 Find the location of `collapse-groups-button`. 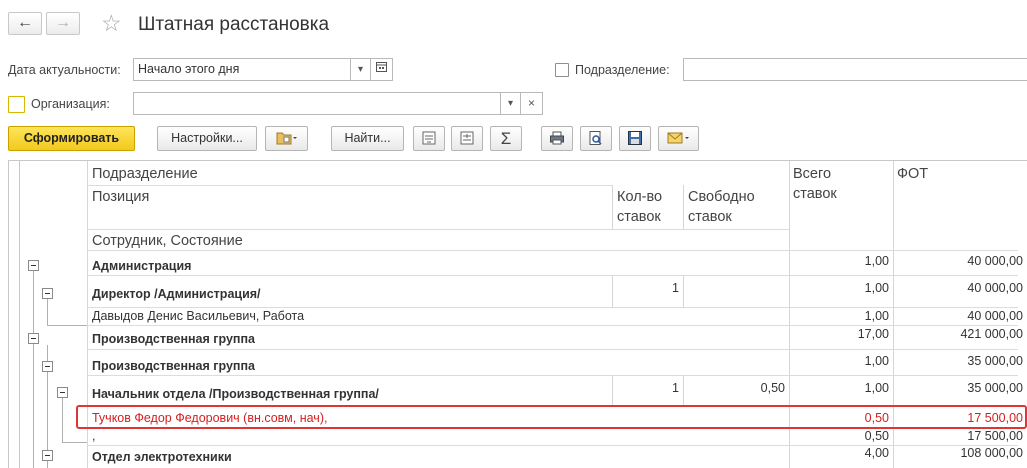

collapse-groups-button is located at coordinates (429, 138).